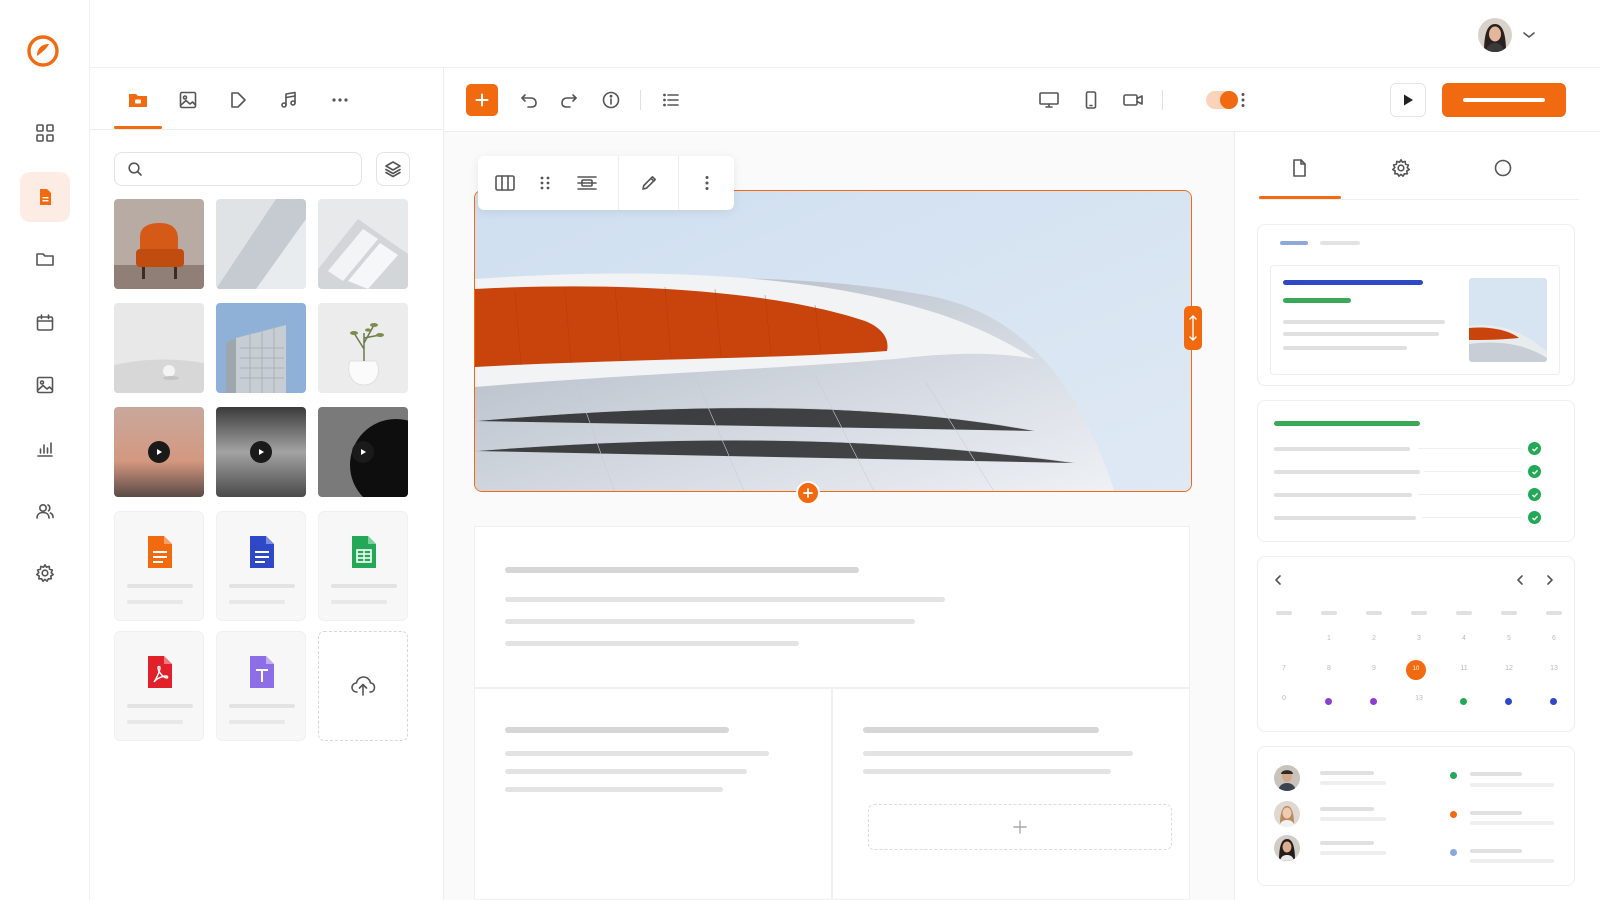 Image resolution: width=1600 pixels, height=900 pixels. What do you see at coordinates (1529, 35) in the screenshot?
I see `account-menu-chevron-down-icon` at bounding box center [1529, 35].